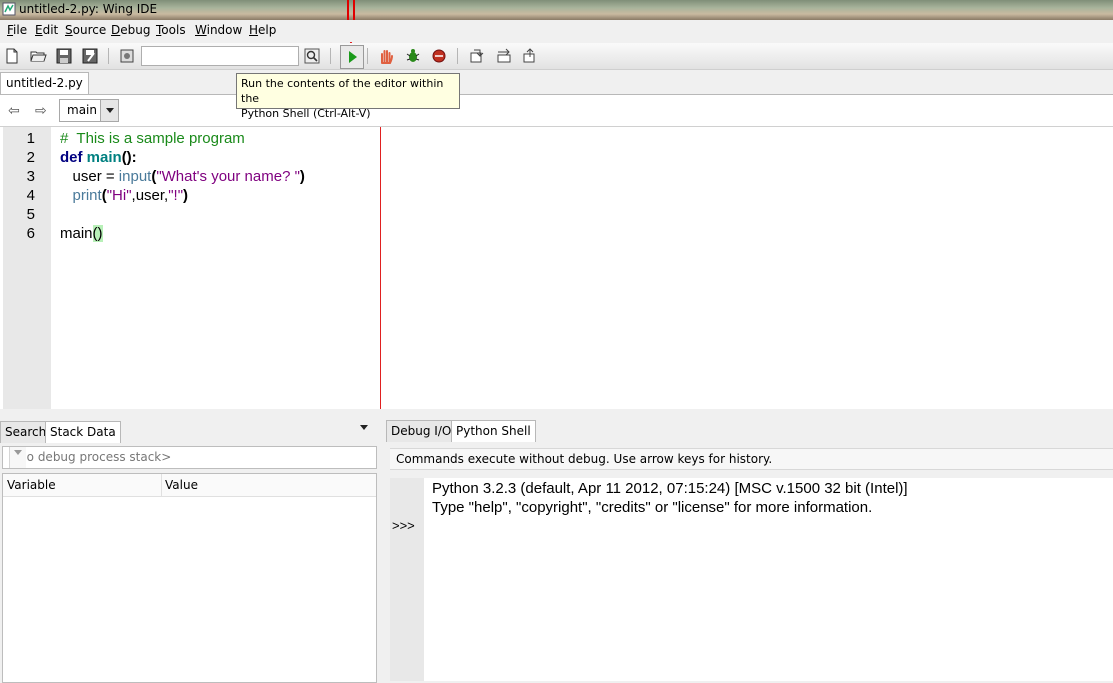  Describe the element at coordinates (364, 427) in the screenshot. I see `panel-menu-icon` at that location.